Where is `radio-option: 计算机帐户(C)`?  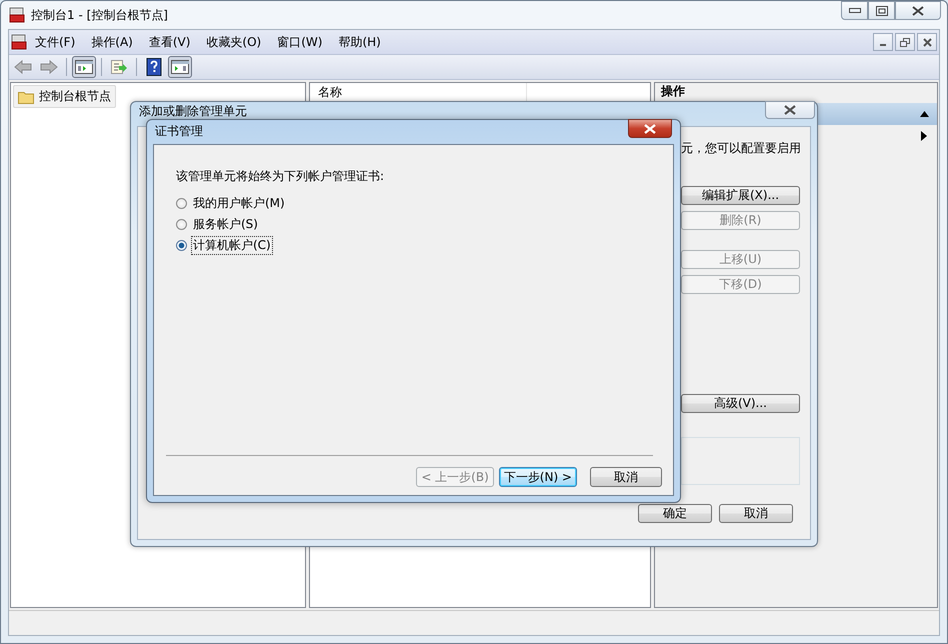
radio-option: 计算机帐户(C) is located at coordinates (419, 245).